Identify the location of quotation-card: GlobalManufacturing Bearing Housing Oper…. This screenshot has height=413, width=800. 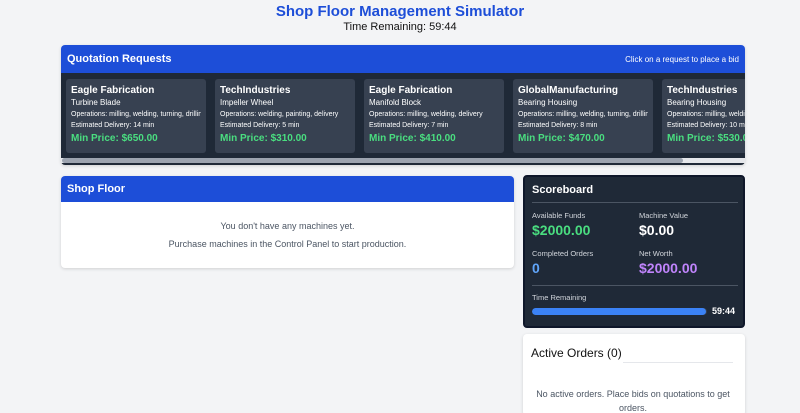
(583, 116).